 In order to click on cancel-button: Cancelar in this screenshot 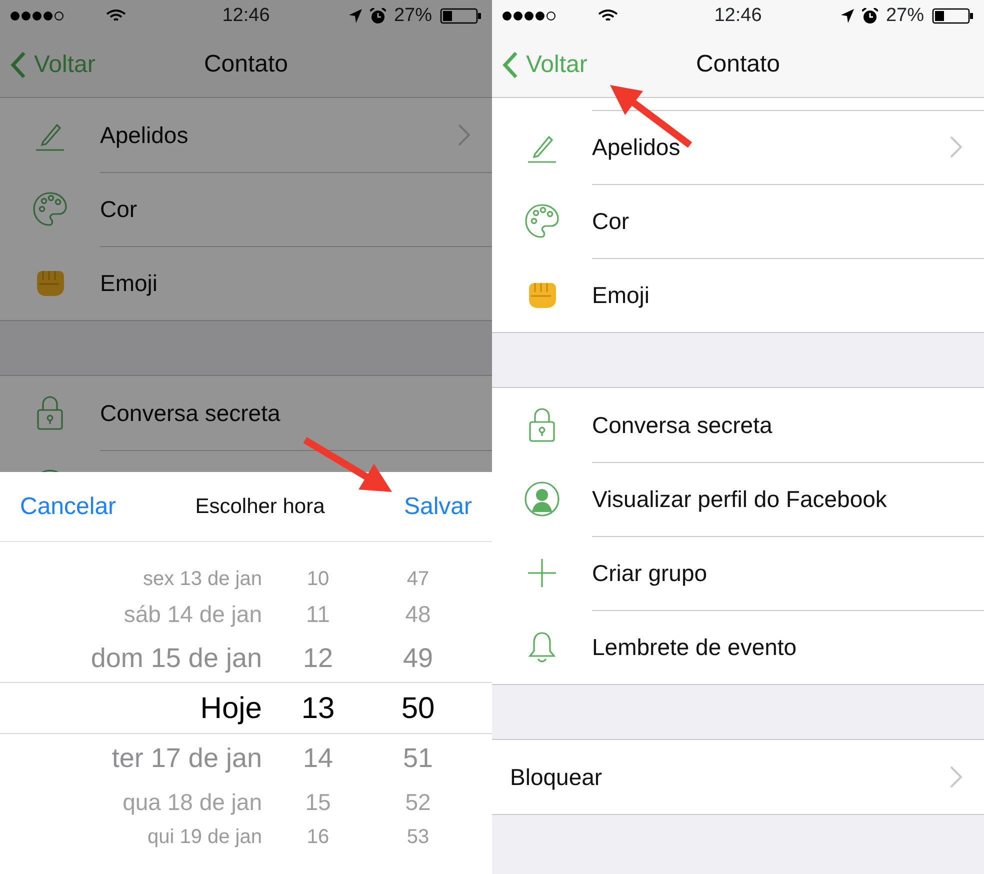, I will do `click(68, 506)`.